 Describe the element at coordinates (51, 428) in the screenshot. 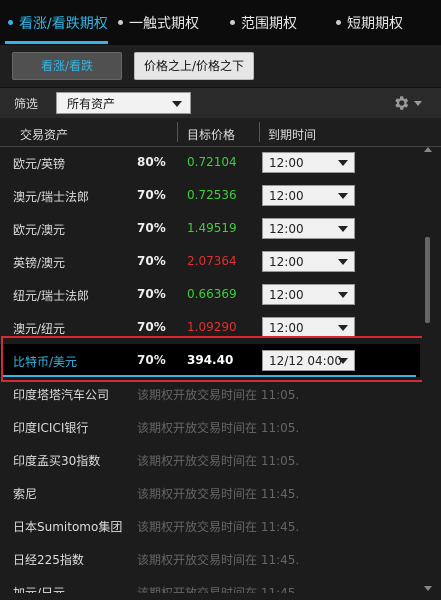

I see `asset-name: 印度ICICI银行` at that location.